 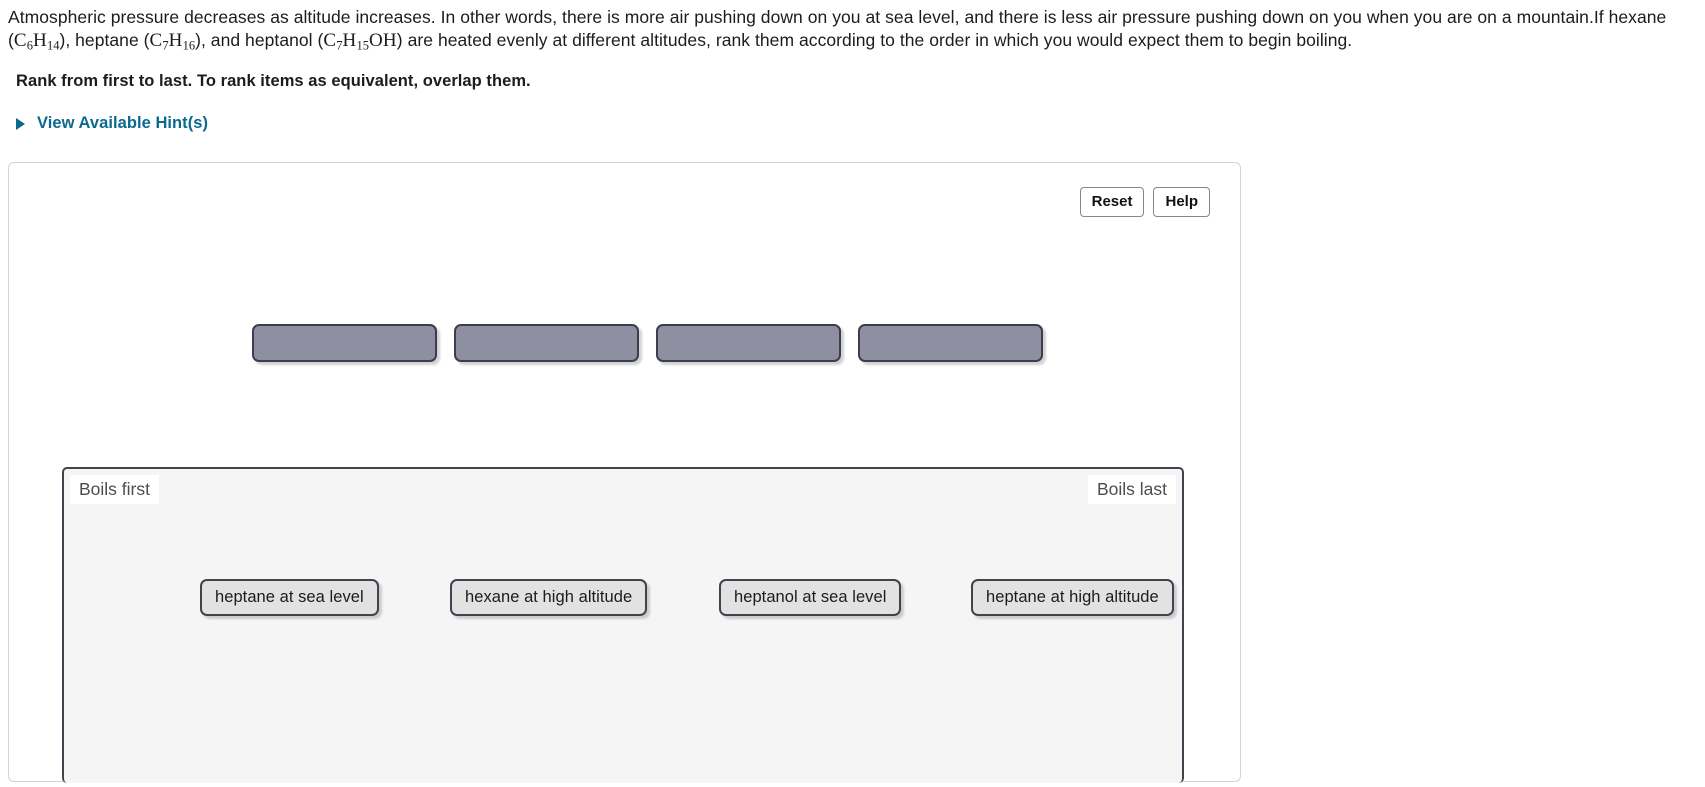 What do you see at coordinates (114, 489) in the screenshot?
I see `bin-label-boils-first: Boils first` at bounding box center [114, 489].